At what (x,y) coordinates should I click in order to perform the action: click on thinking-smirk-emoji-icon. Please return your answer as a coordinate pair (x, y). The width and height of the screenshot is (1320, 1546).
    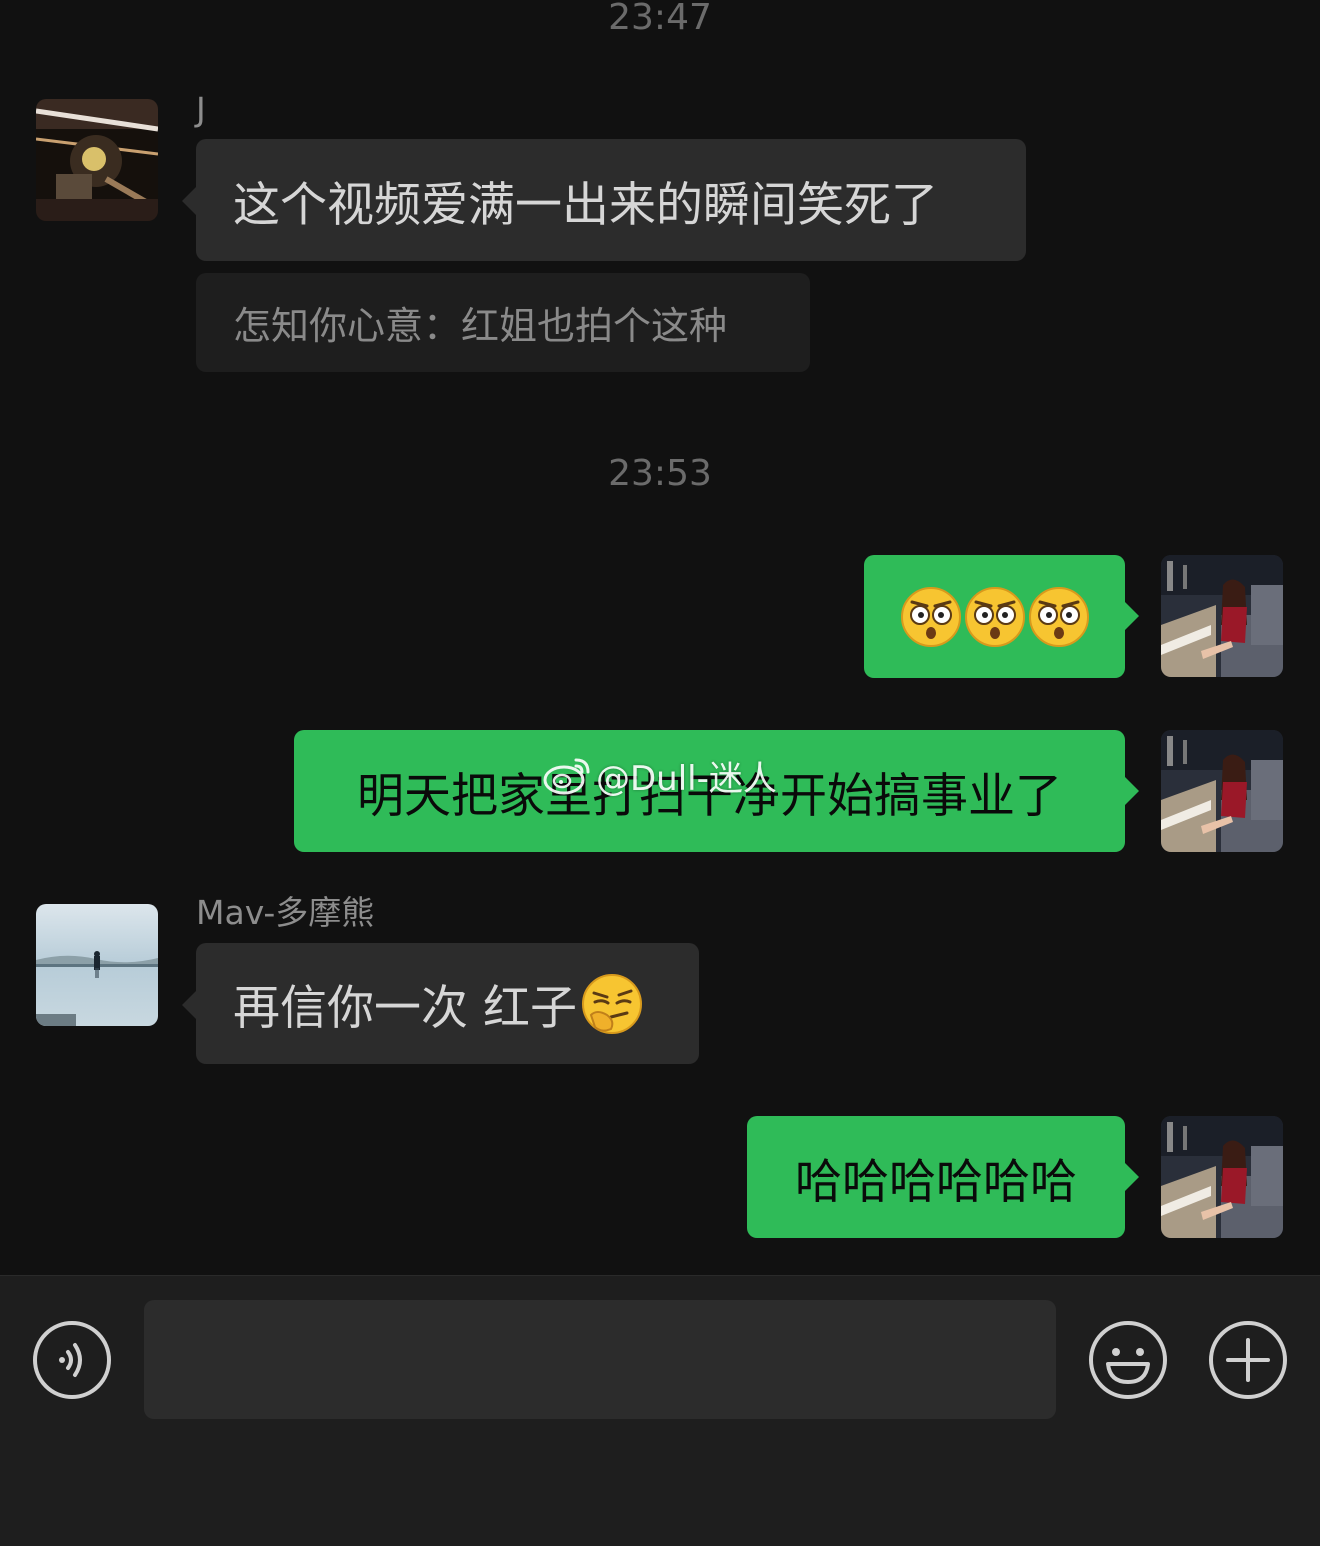
    Looking at the image, I should click on (612, 1004).